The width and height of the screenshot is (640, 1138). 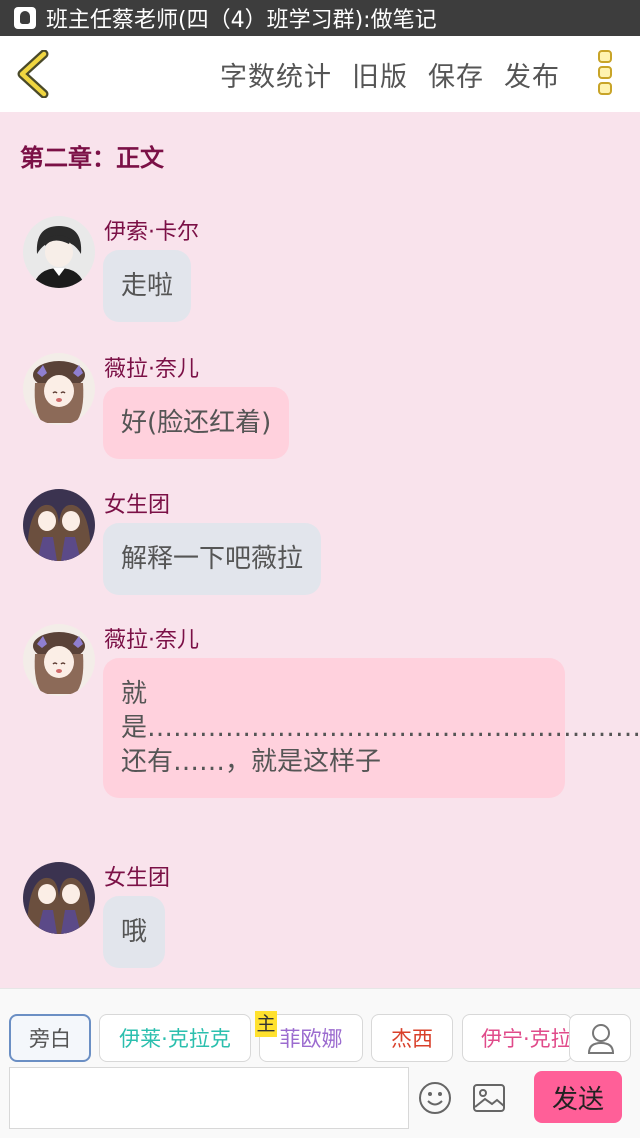 I want to click on toolbar-actions: 字数统计 旧版 保存 发布, so click(x=380, y=74).